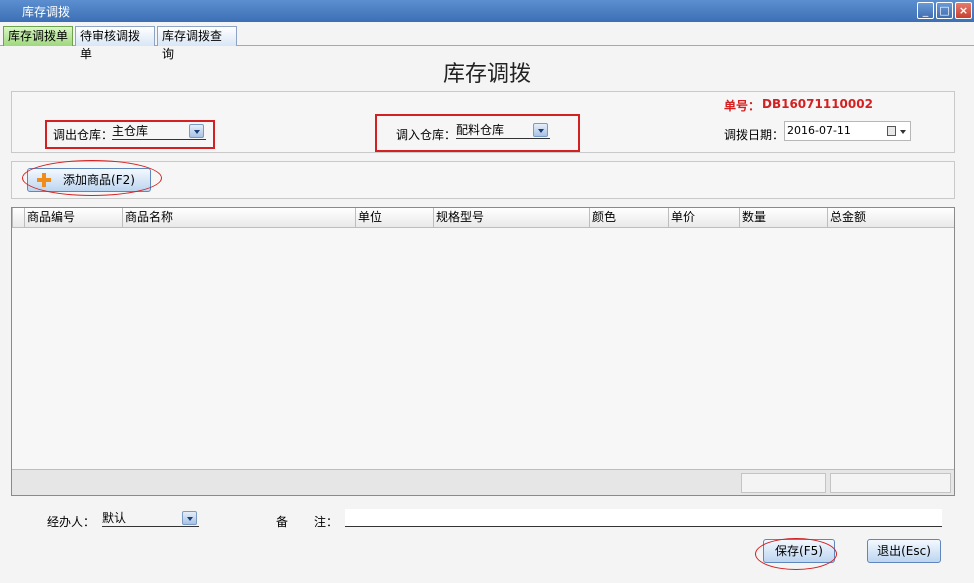 The image size is (974, 583). I want to click on note-input, so click(643, 518).